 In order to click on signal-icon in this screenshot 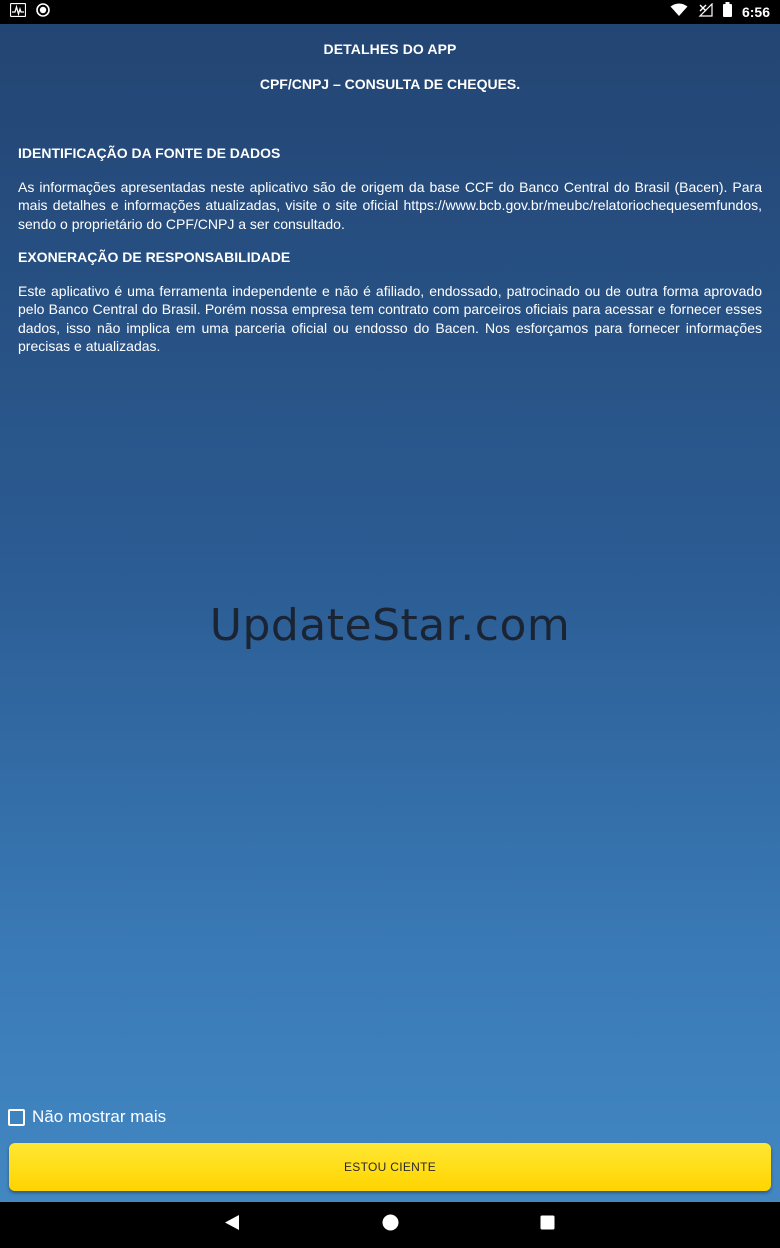, I will do `click(705, 12)`.